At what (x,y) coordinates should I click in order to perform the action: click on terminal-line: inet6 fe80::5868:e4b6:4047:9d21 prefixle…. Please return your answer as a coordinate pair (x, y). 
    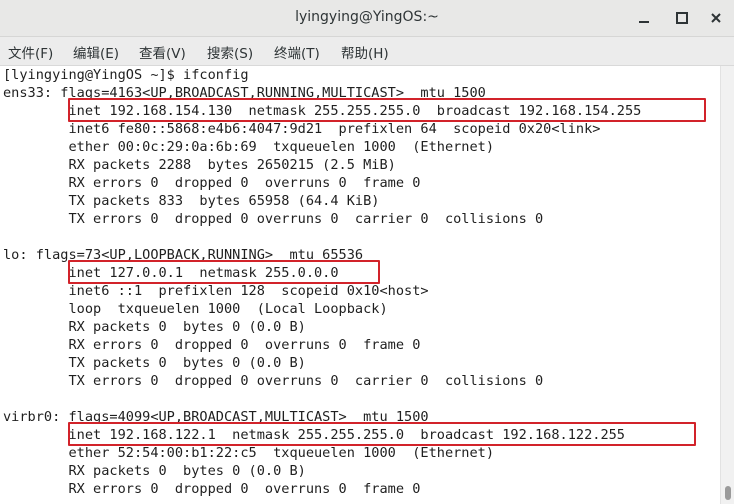
    Looking at the image, I should click on (302, 129).